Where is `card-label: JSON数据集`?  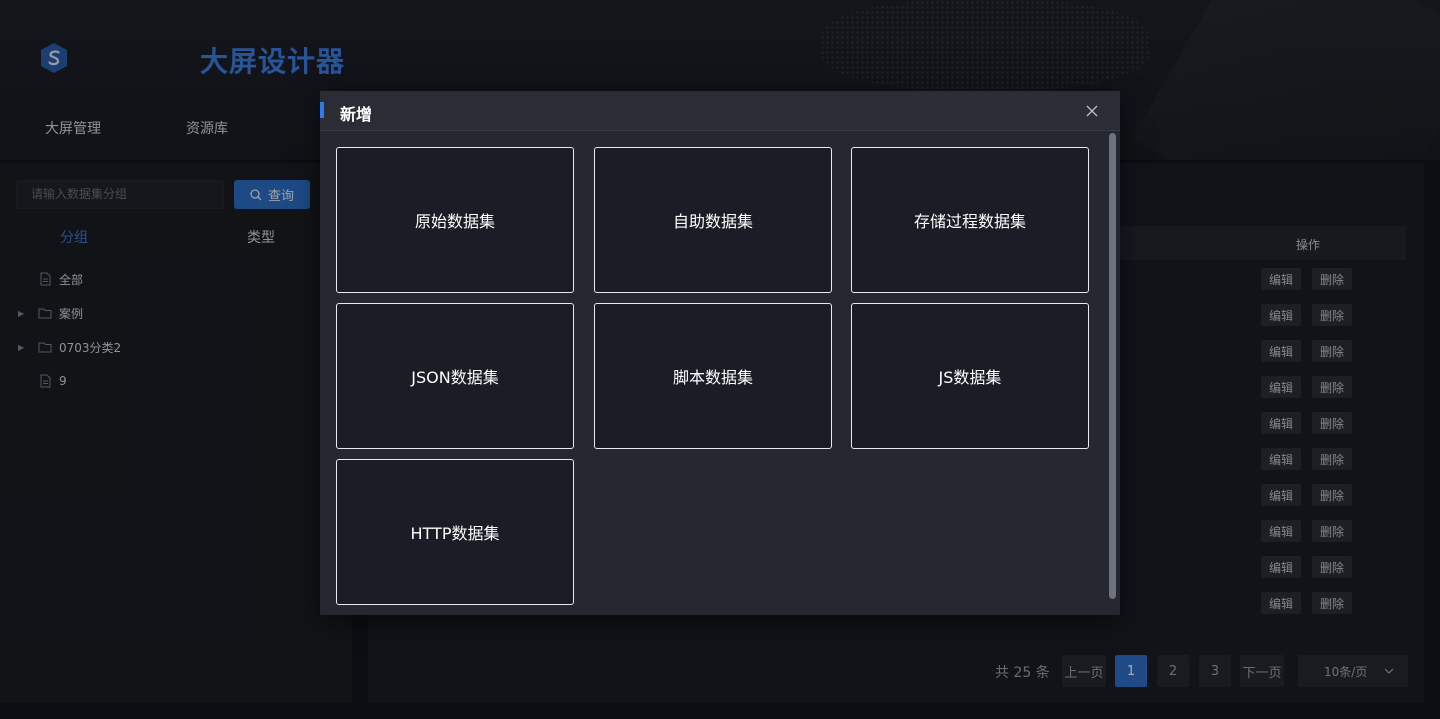
card-label: JSON数据集 is located at coordinates (455, 377).